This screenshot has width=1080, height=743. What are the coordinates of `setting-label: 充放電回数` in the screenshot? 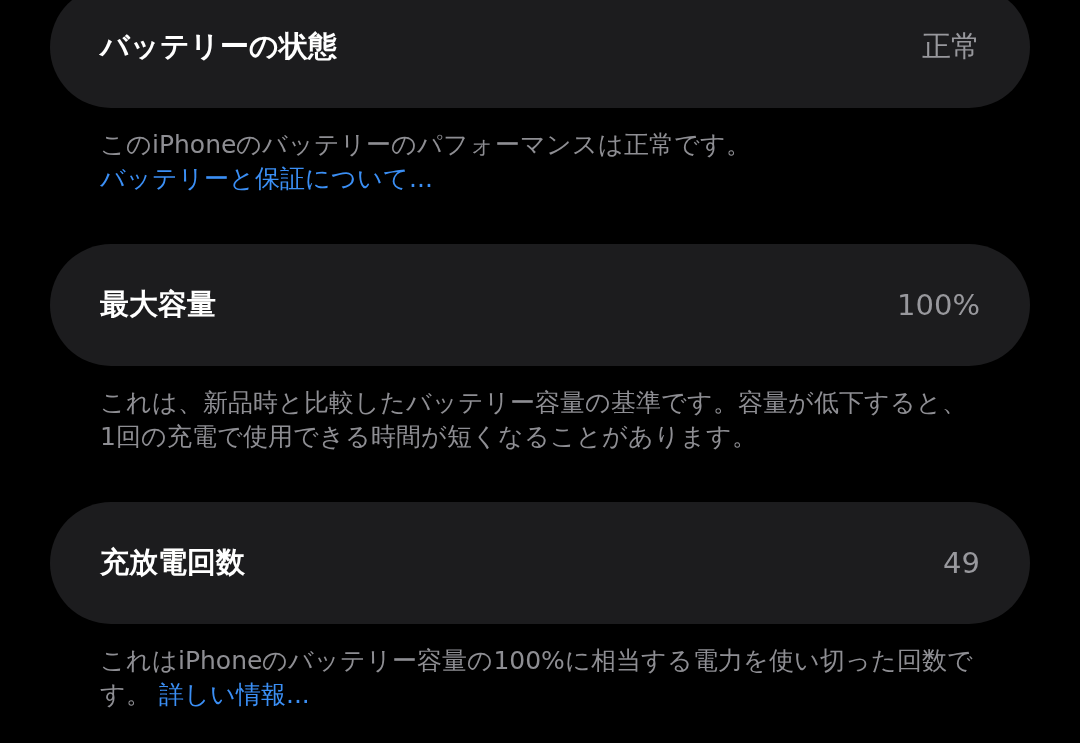 It's located at (172, 562).